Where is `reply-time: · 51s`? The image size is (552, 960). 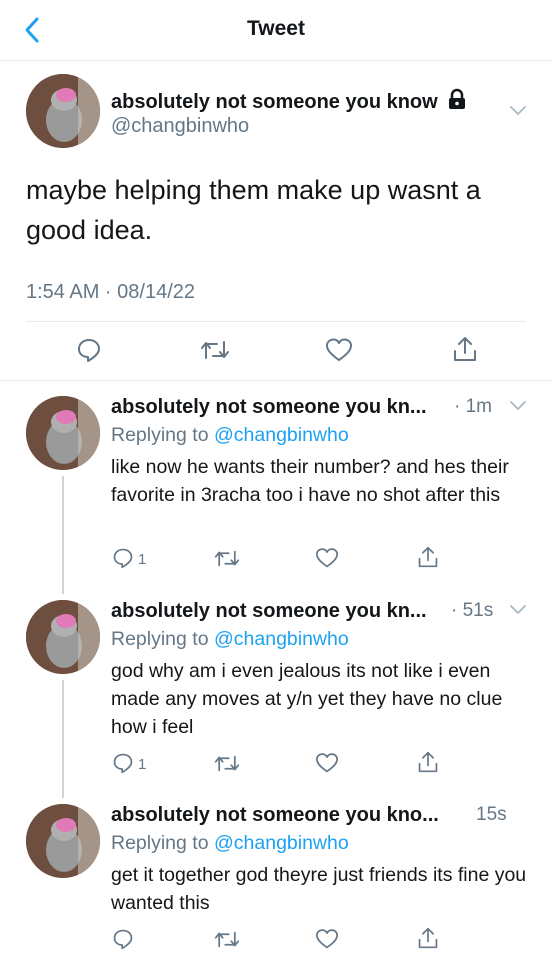 reply-time: · 51s is located at coordinates (472, 610).